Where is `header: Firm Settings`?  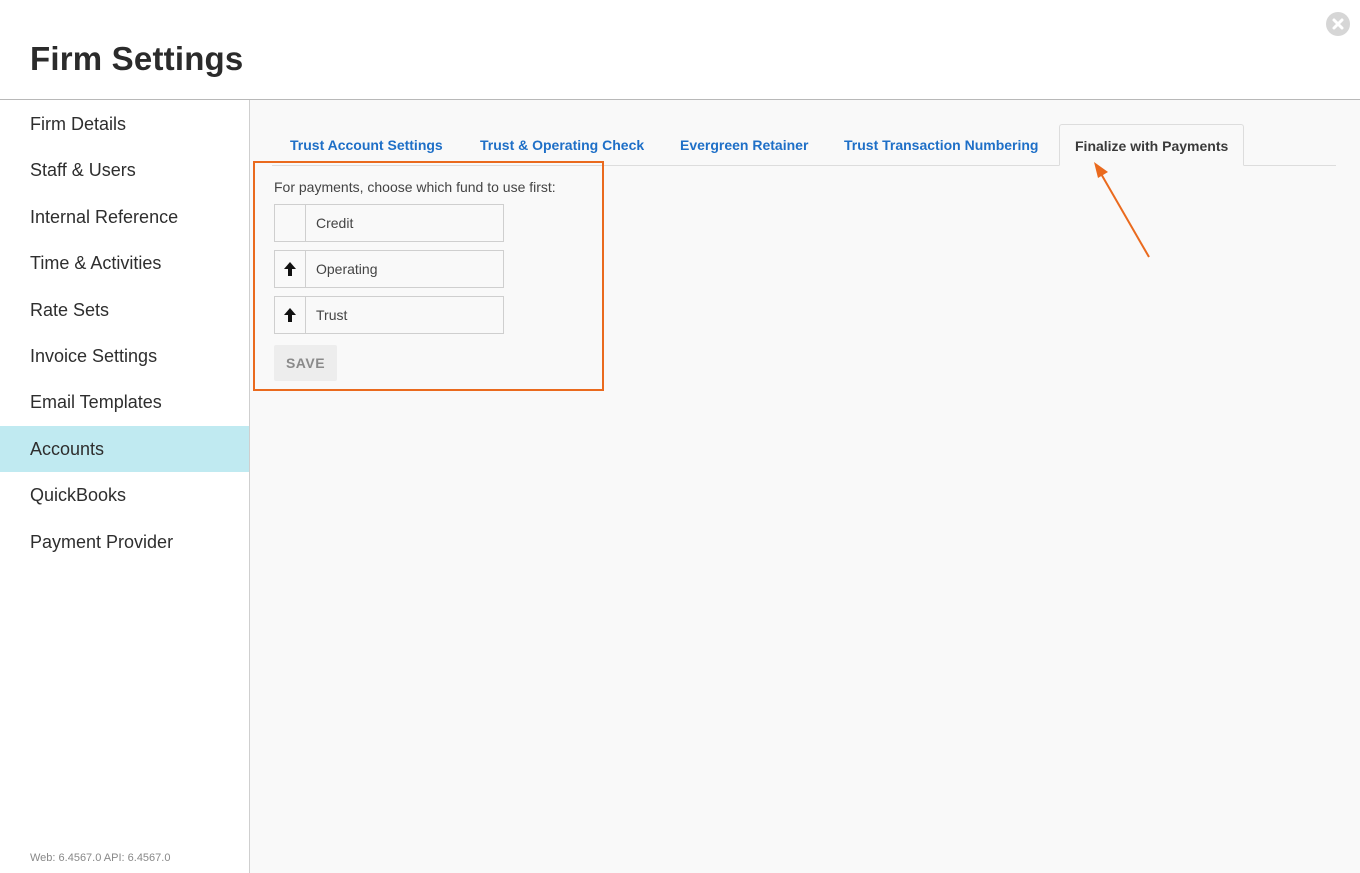 header: Firm Settings is located at coordinates (680, 50).